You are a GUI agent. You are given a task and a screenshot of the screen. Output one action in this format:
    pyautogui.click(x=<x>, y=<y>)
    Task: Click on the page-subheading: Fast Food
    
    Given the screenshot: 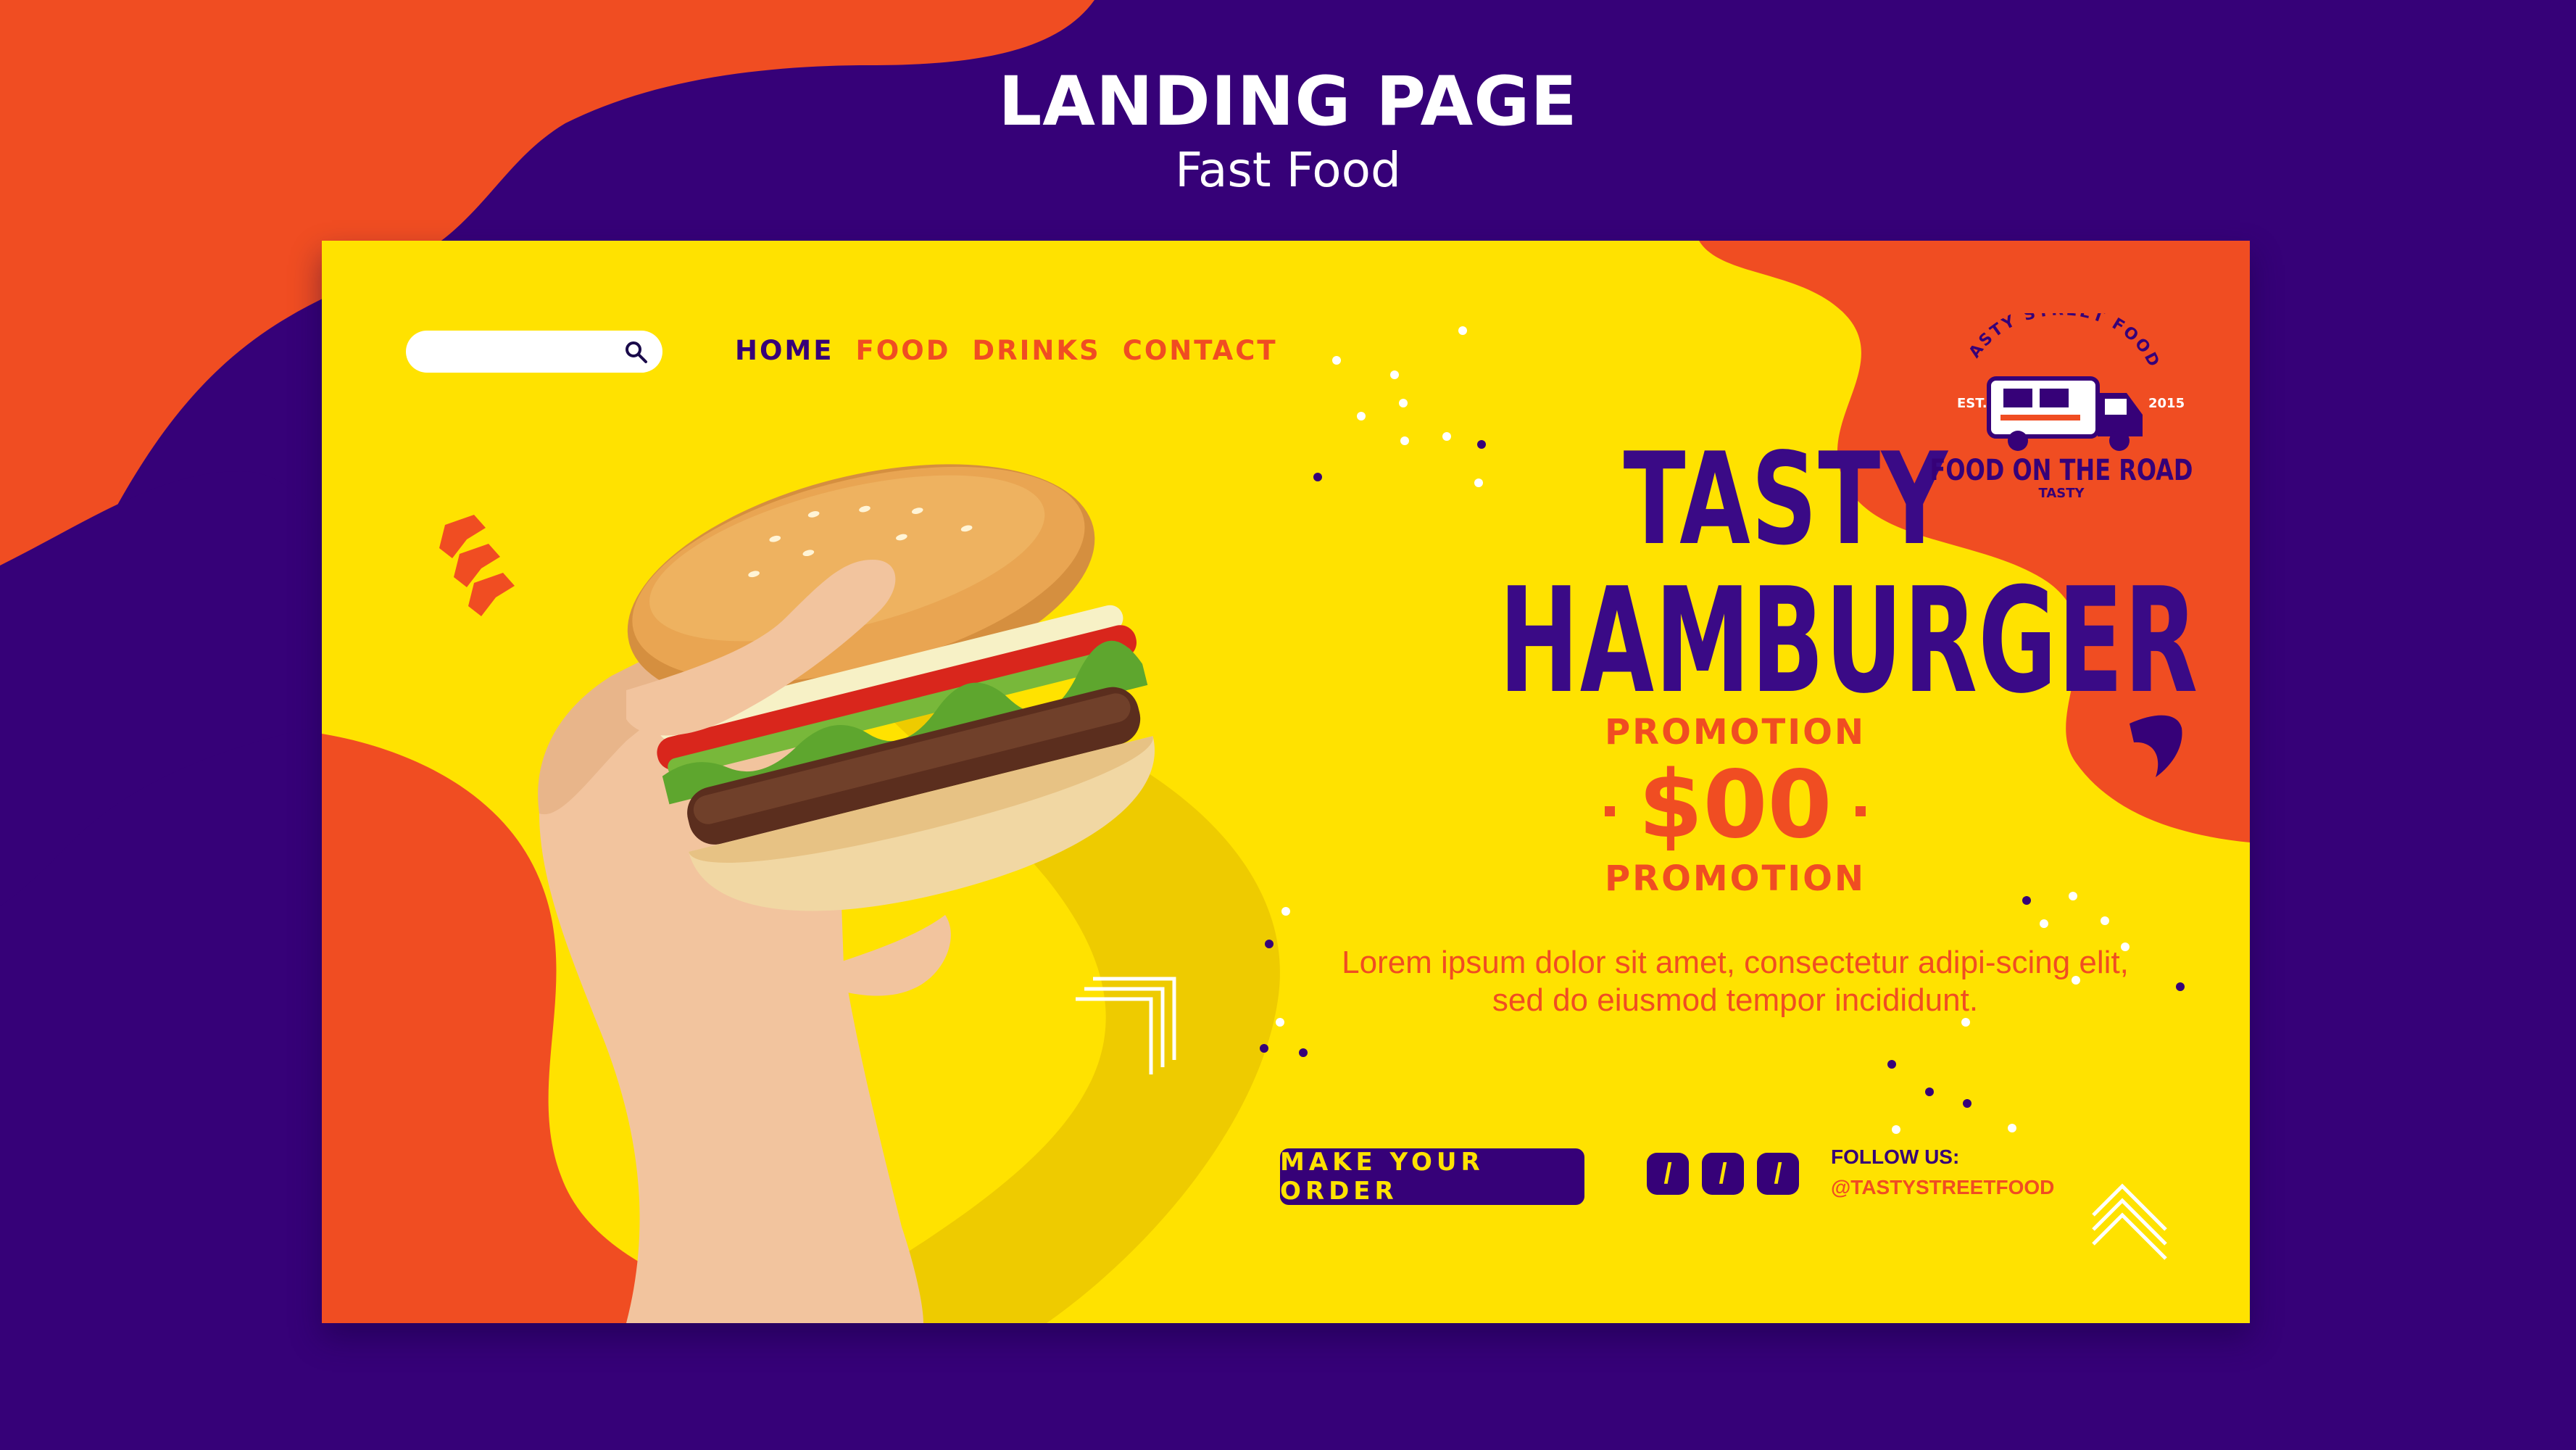 What is the action you would take?
    pyautogui.click(x=1288, y=170)
    